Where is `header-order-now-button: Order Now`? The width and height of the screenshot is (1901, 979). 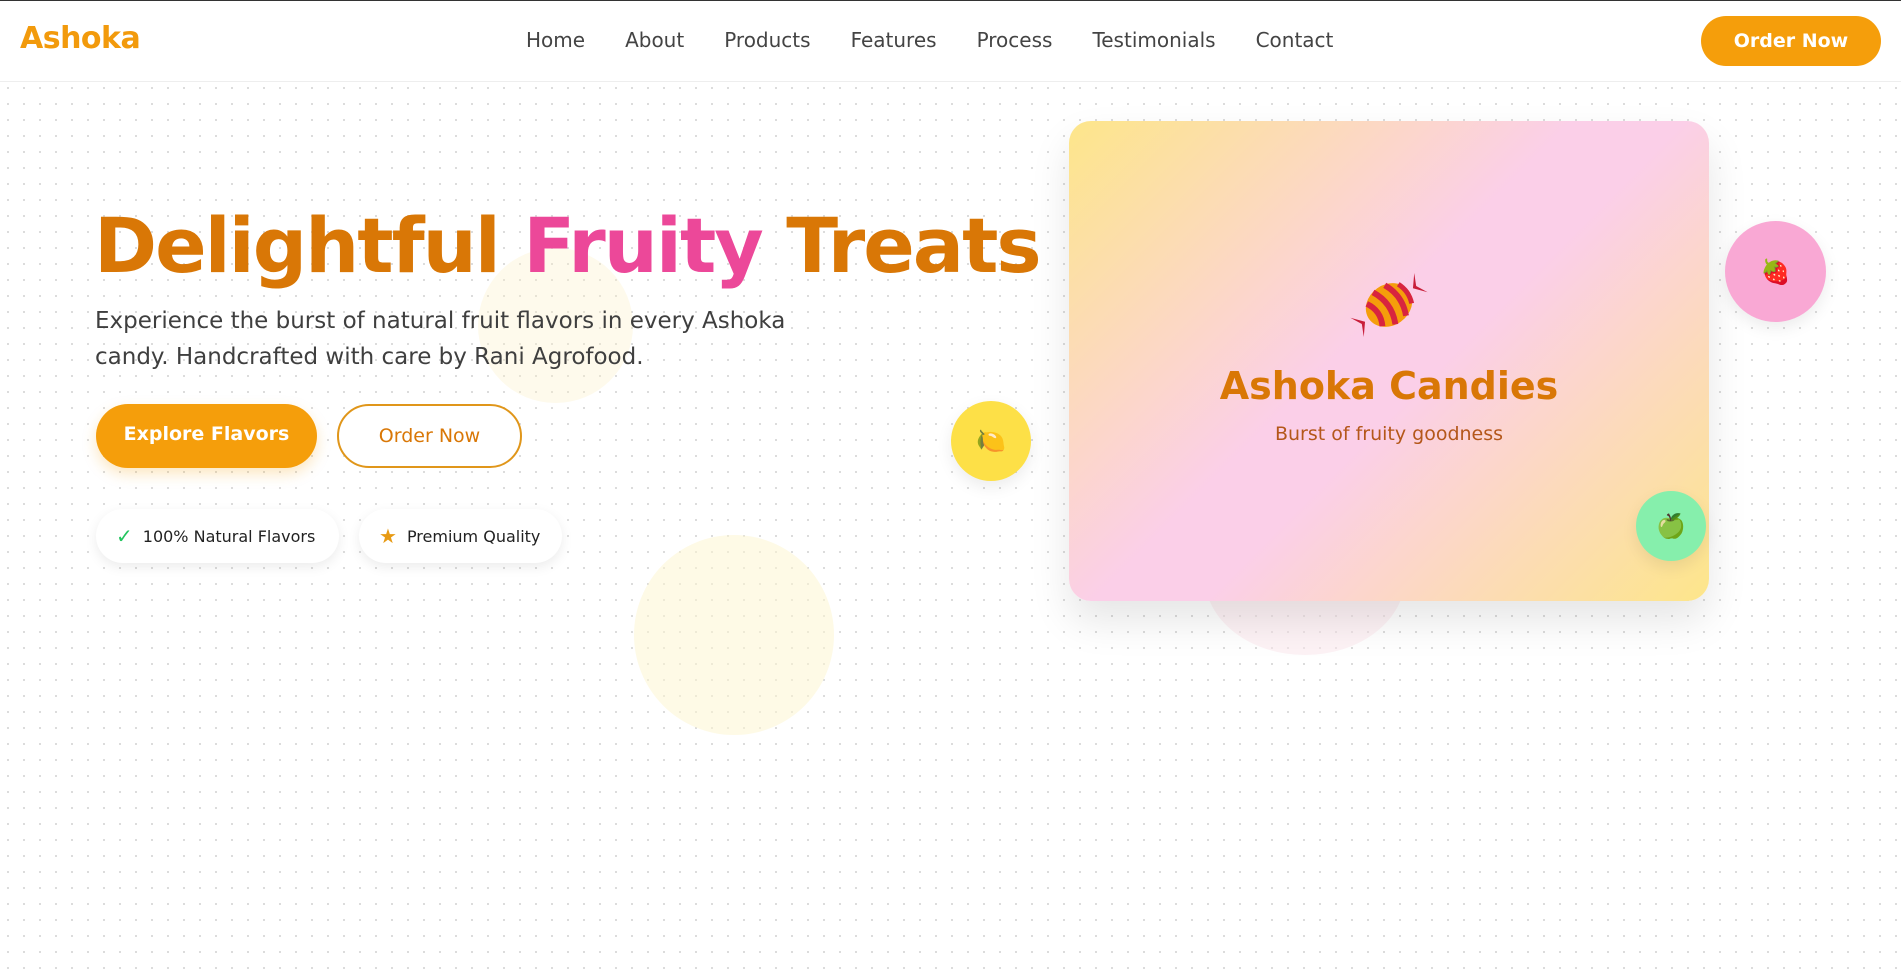 header-order-now-button: Order Now is located at coordinates (1791, 41).